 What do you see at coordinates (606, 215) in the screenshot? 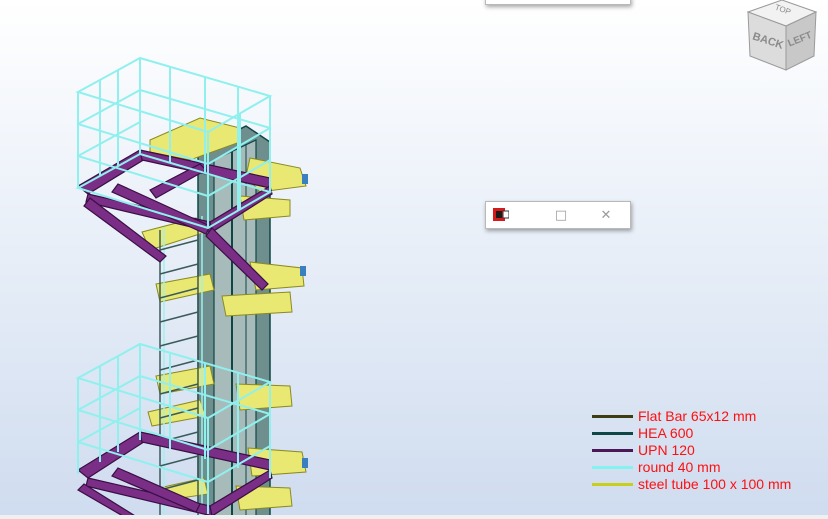
I see `close-icon: ✕` at bounding box center [606, 215].